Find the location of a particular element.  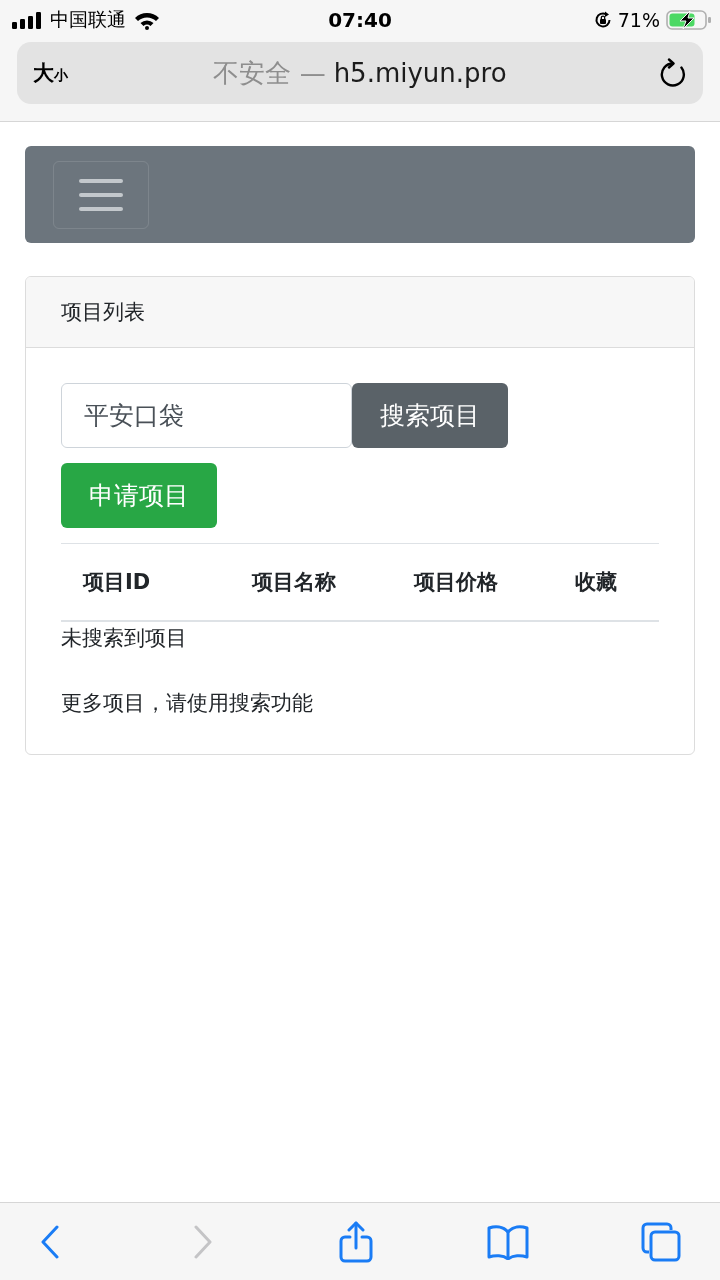

carrier-name: 中国联通 is located at coordinates (88, 19).